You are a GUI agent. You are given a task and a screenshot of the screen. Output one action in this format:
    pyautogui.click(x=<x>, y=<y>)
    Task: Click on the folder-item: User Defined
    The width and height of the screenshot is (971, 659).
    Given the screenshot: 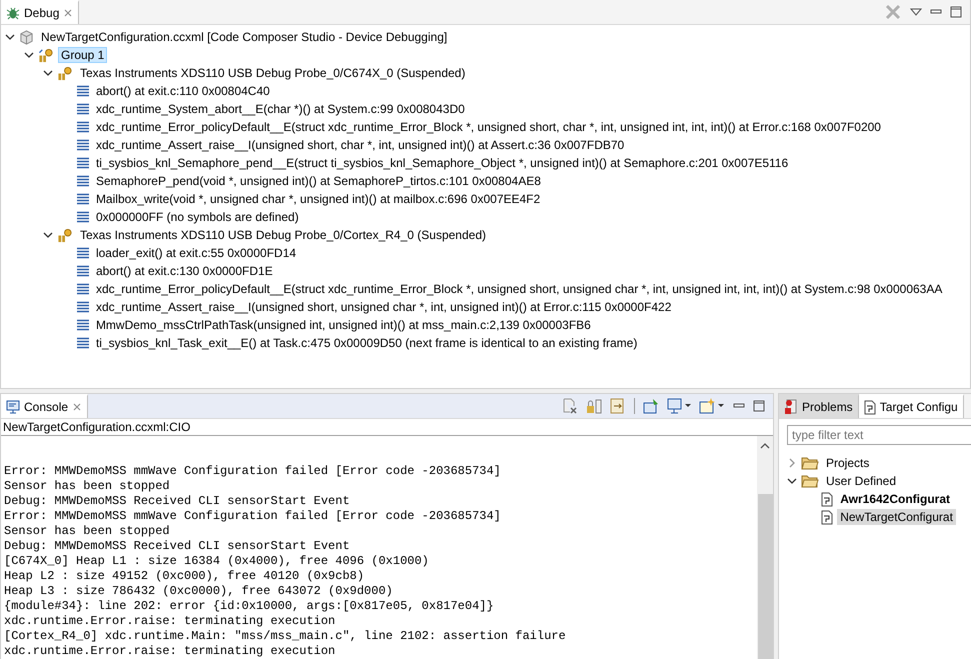 What is the action you would take?
    pyautogui.click(x=861, y=481)
    